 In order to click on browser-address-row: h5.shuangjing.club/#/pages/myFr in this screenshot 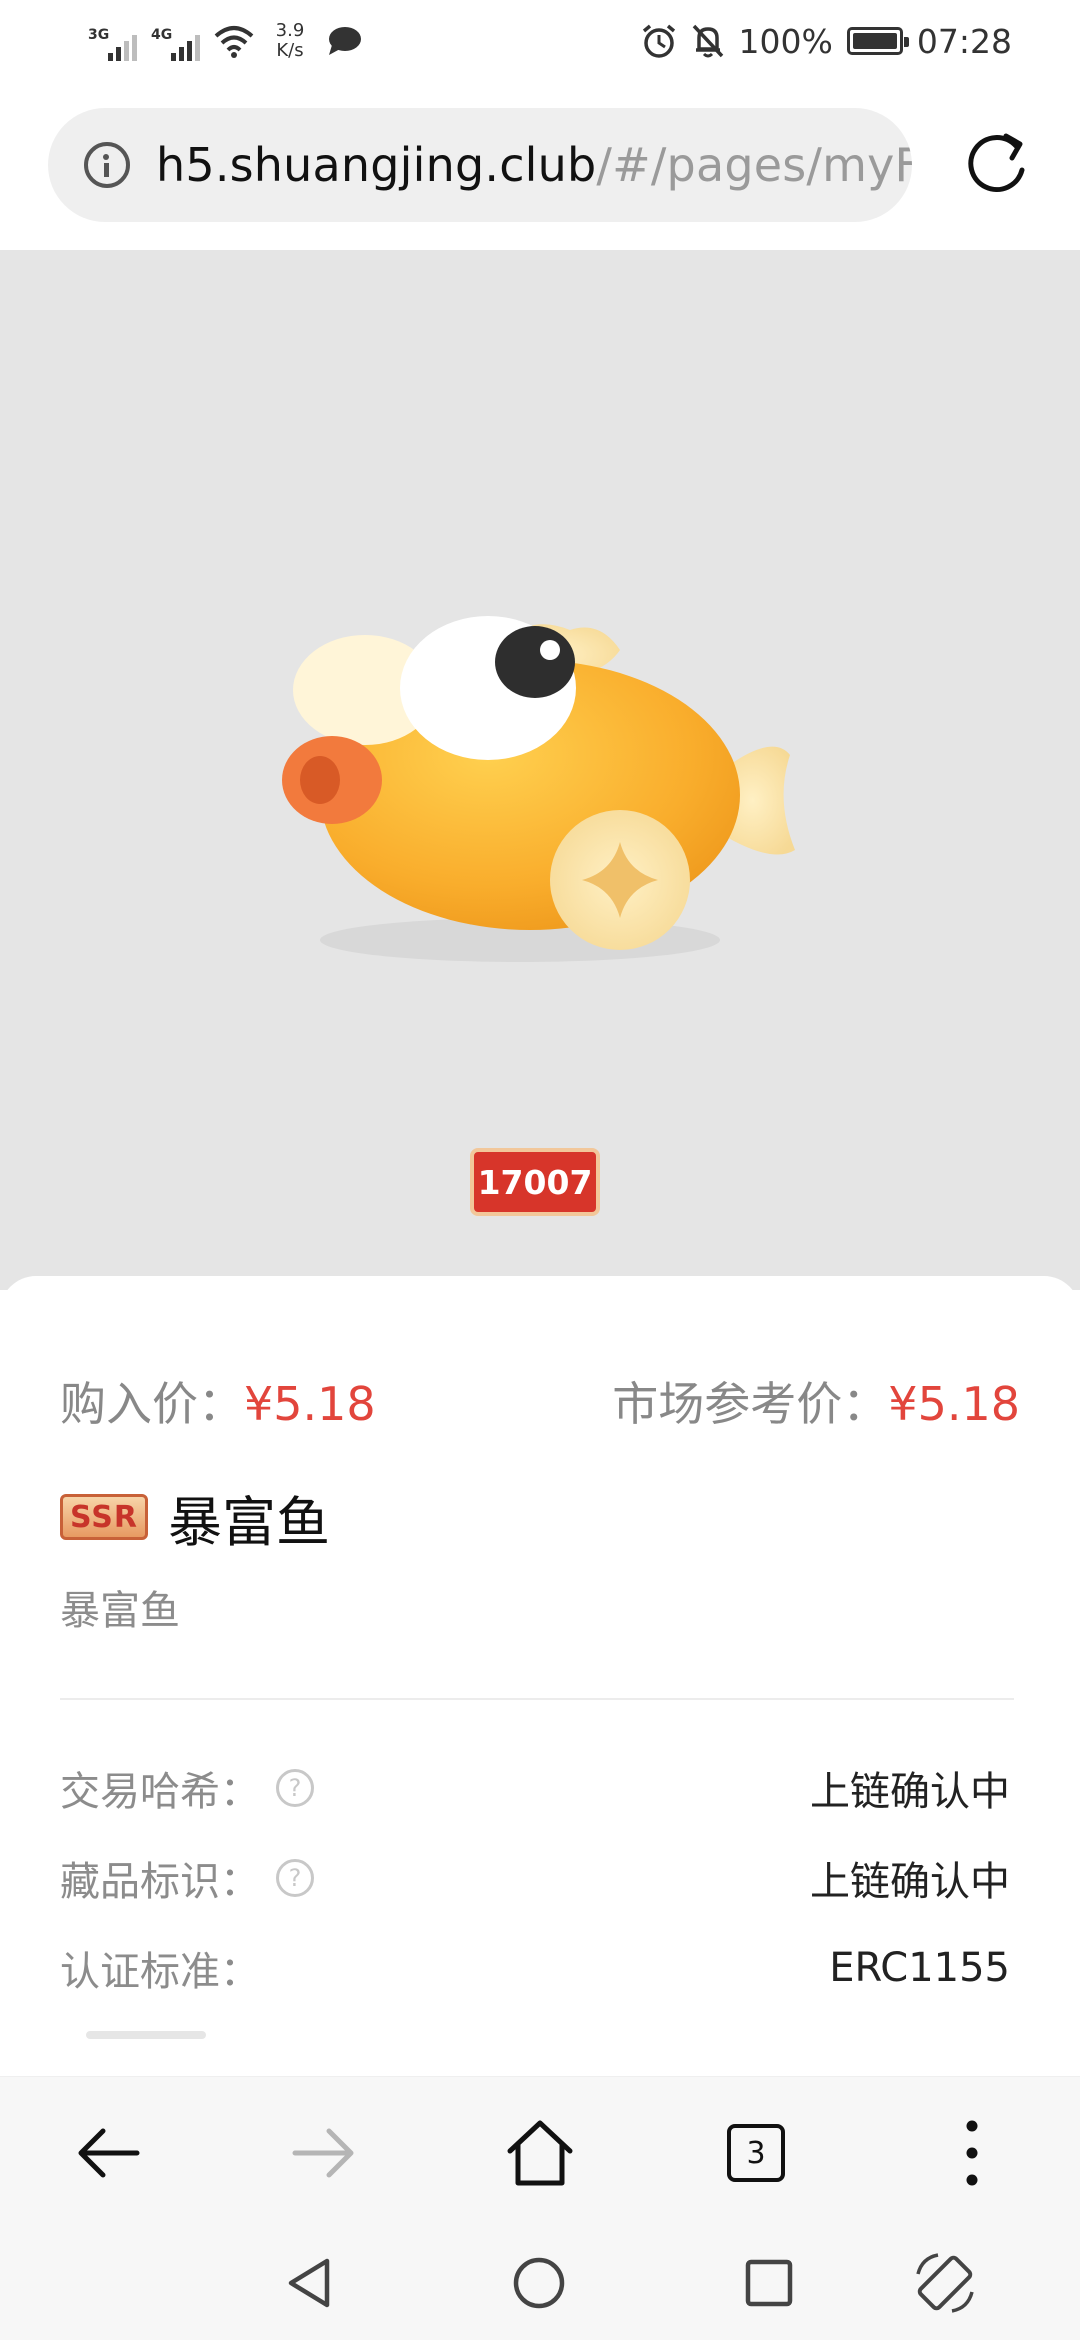, I will do `click(540, 166)`.